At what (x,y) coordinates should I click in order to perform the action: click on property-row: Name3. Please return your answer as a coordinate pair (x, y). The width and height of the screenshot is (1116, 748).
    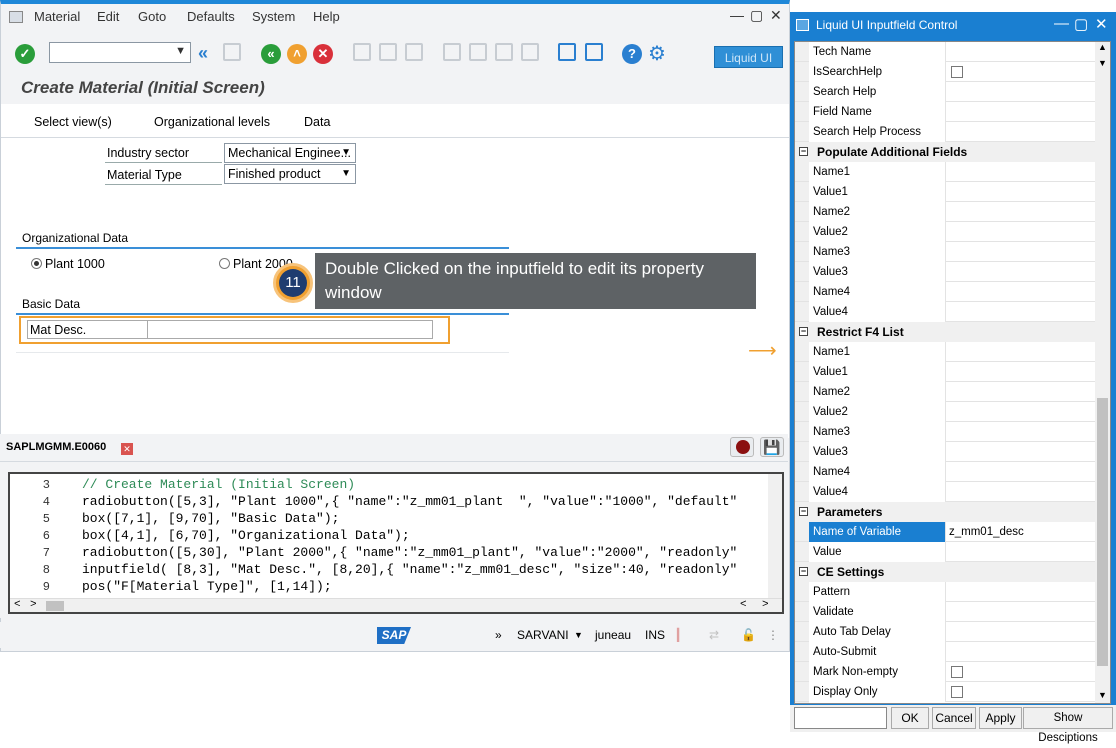
    Looking at the image, I should click on (945, 252).